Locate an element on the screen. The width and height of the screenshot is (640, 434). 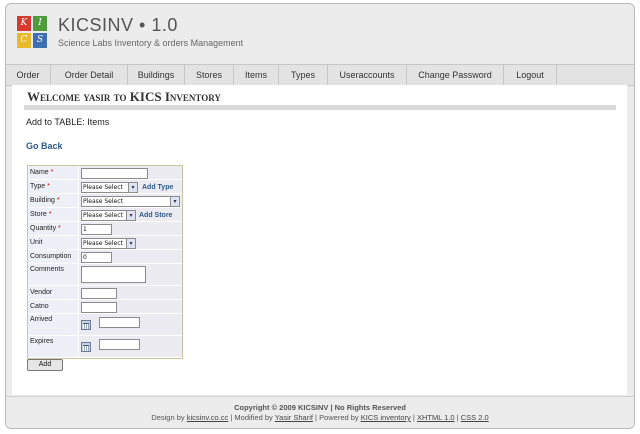
quantity-input: 1 is located at coordinates (96, 229).